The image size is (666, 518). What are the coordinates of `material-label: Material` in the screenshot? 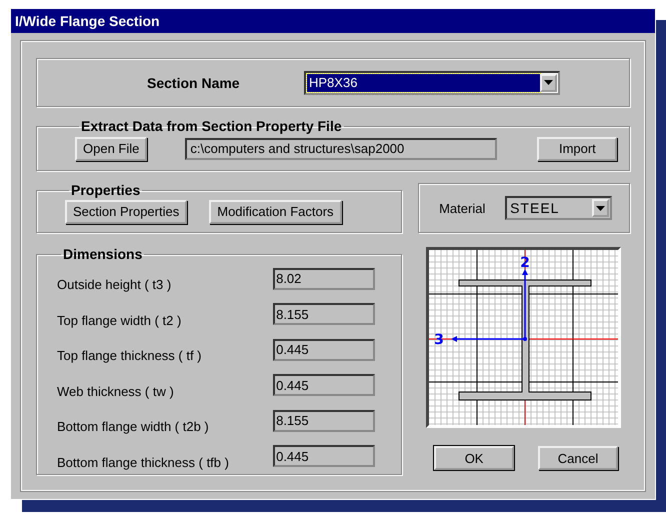 It's located at (462, 208).